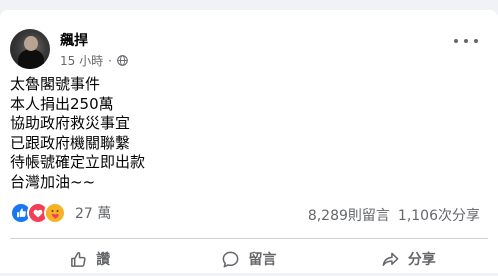  What do you see at coordinates (62, 103) in the screenshot?
I see `post-line: 本人捐出250萬` at bounding box center [62, 103].